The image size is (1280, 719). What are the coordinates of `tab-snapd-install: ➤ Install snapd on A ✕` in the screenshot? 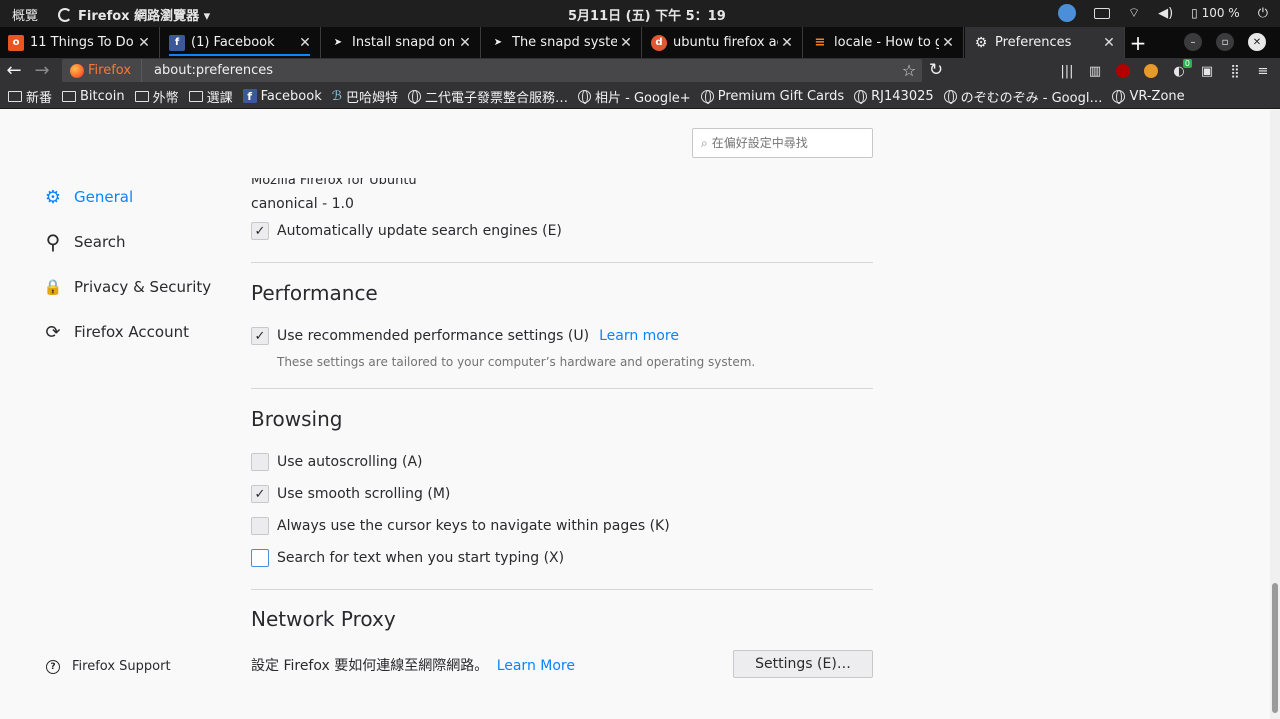 It's located at (401, 42).